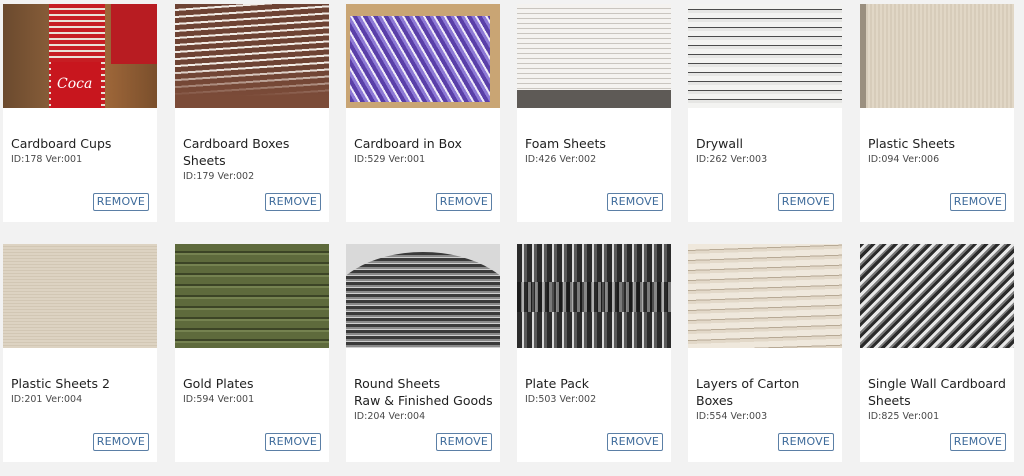 This screenshot has height=476, width=1024. I want to click on product-title: Plastic Sheets 2 ID:201 Ver:004, so click(82, 390).